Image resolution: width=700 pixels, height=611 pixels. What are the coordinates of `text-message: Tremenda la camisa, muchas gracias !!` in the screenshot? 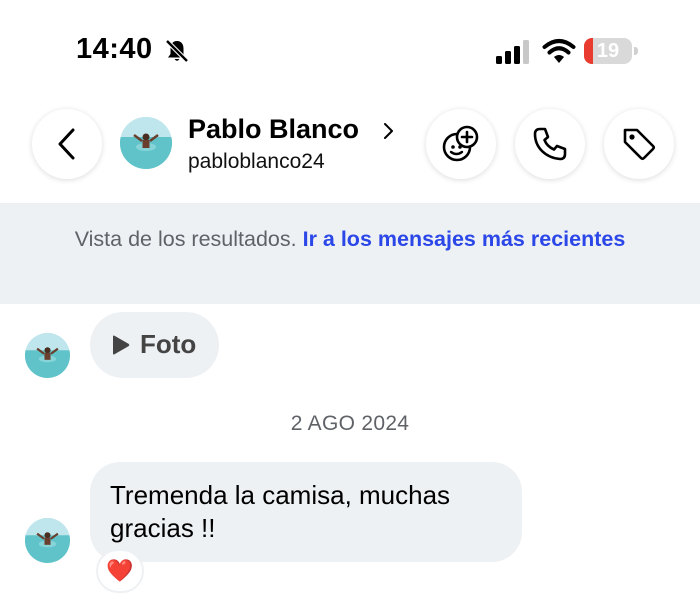 It's located at (306, 512).